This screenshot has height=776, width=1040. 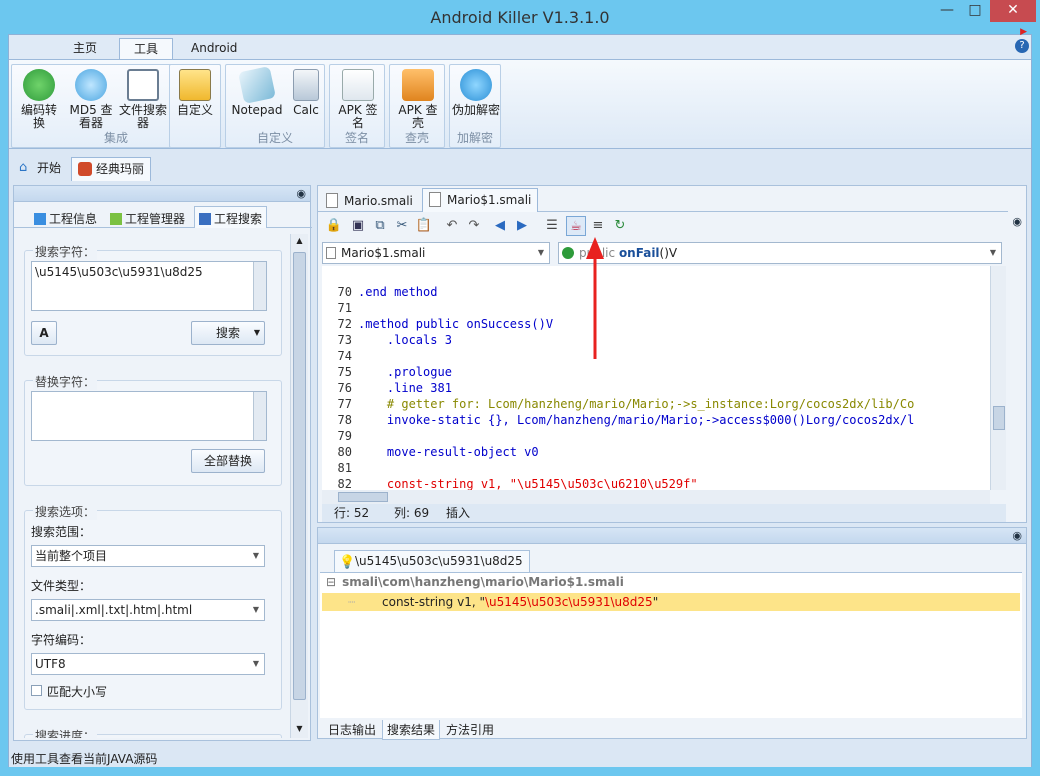 I want to click on java-source-icon: ☕, so click(x=576, y=226).